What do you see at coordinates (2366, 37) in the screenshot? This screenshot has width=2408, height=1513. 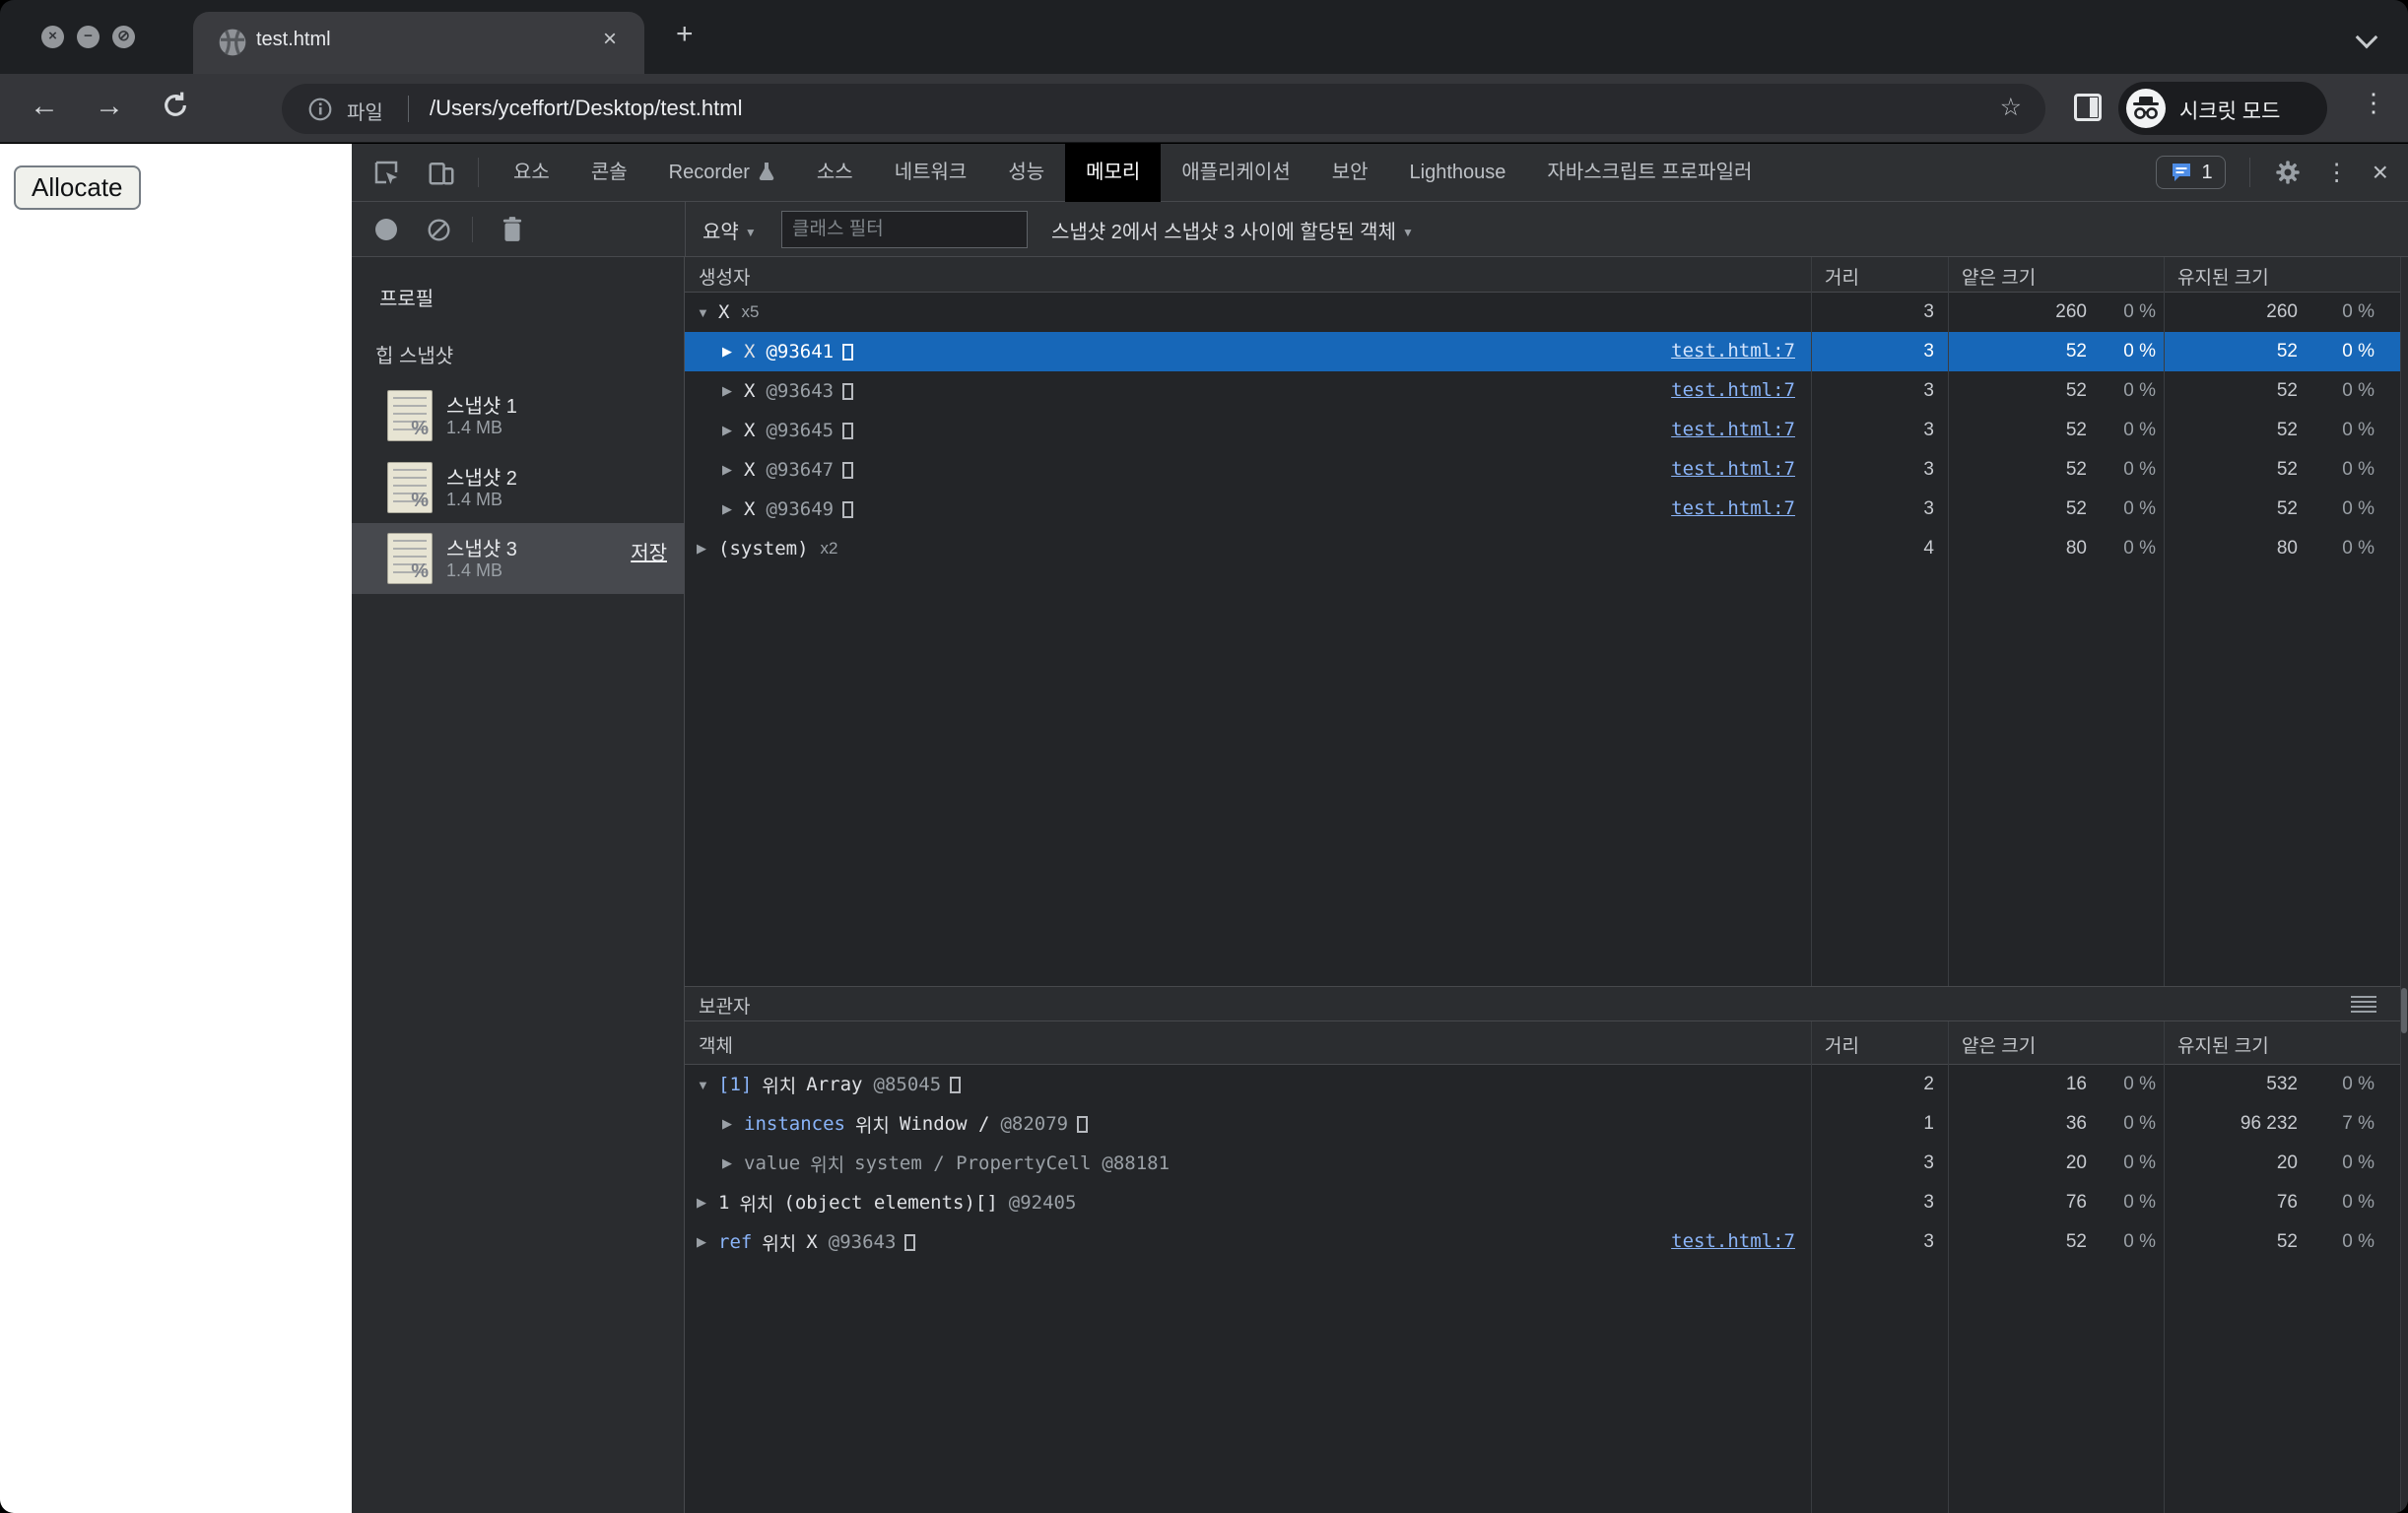 I see `tab-search-chevron-icon` at bounding box center [2366, 37].